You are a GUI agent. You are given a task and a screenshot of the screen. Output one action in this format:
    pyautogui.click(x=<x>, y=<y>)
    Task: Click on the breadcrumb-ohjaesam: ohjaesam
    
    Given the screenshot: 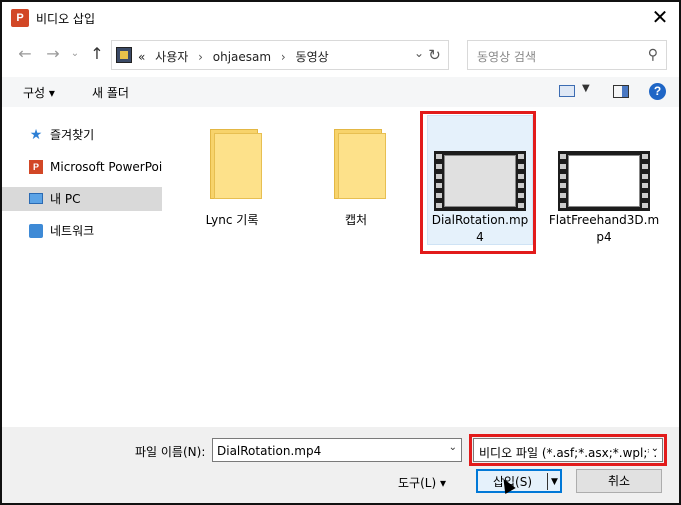 What is the action you would take?
    pyautogui.click(x=242, y=57)
    